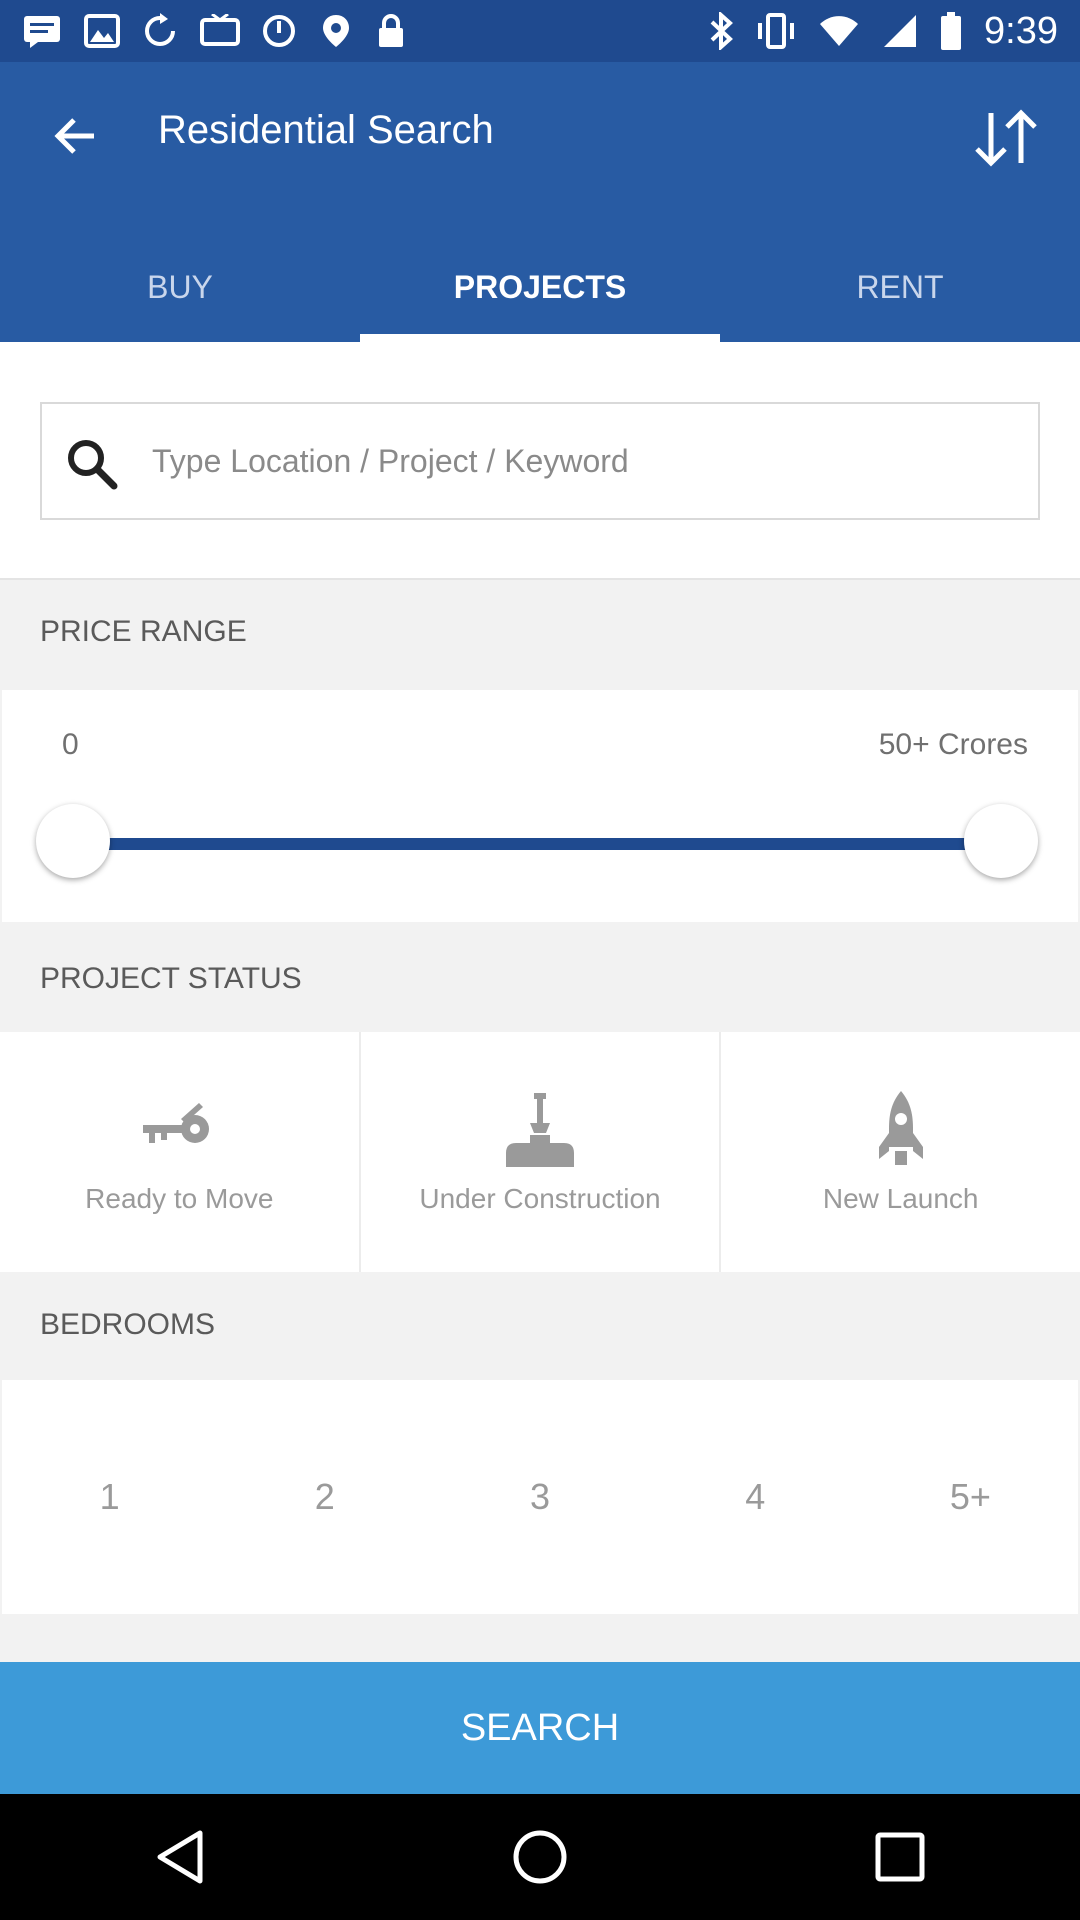 The width and height of the screenshot is (1080, 1920). What do you see at coordinates (721, 31) in the screenshot?
I see `bluetooth-icon` at bounding box center [721, 31].